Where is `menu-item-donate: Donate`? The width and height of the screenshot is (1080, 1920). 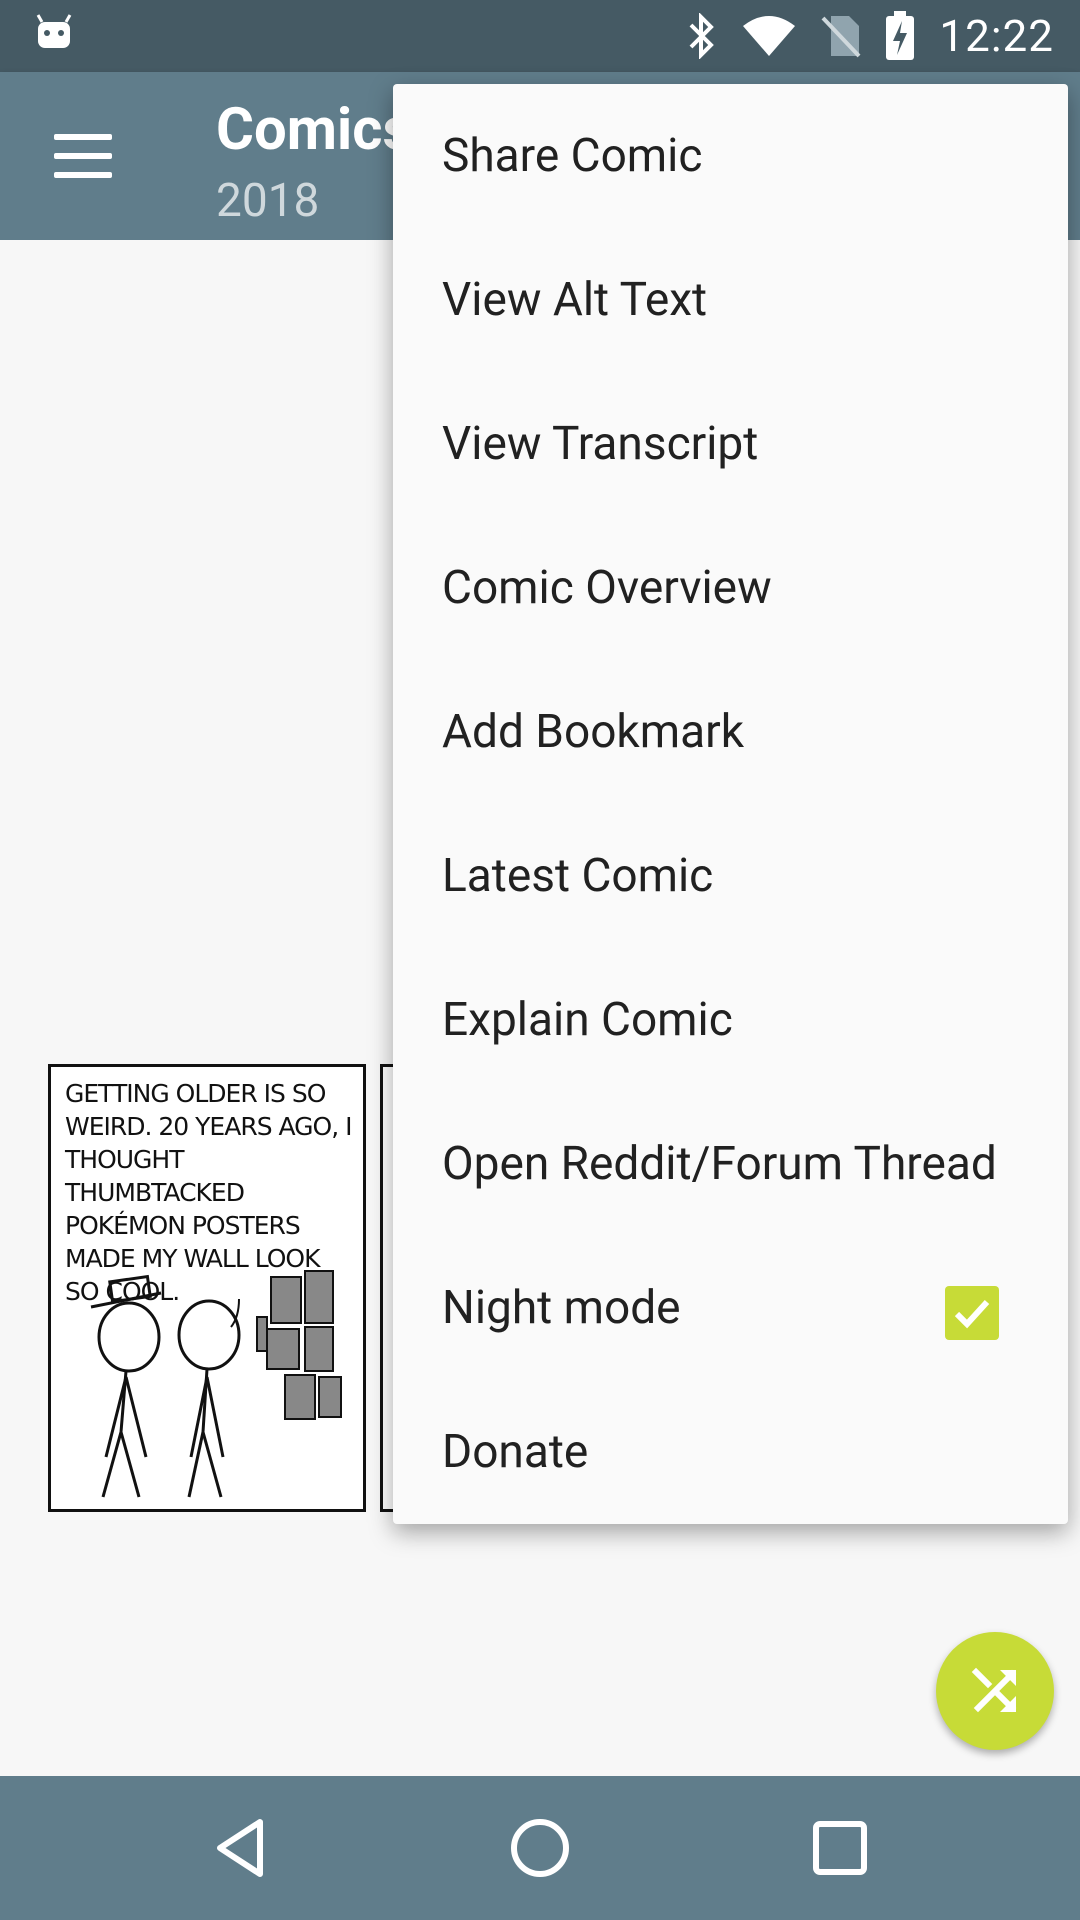 menu-item-donate: Donate is located at coordinates (730, 1452).